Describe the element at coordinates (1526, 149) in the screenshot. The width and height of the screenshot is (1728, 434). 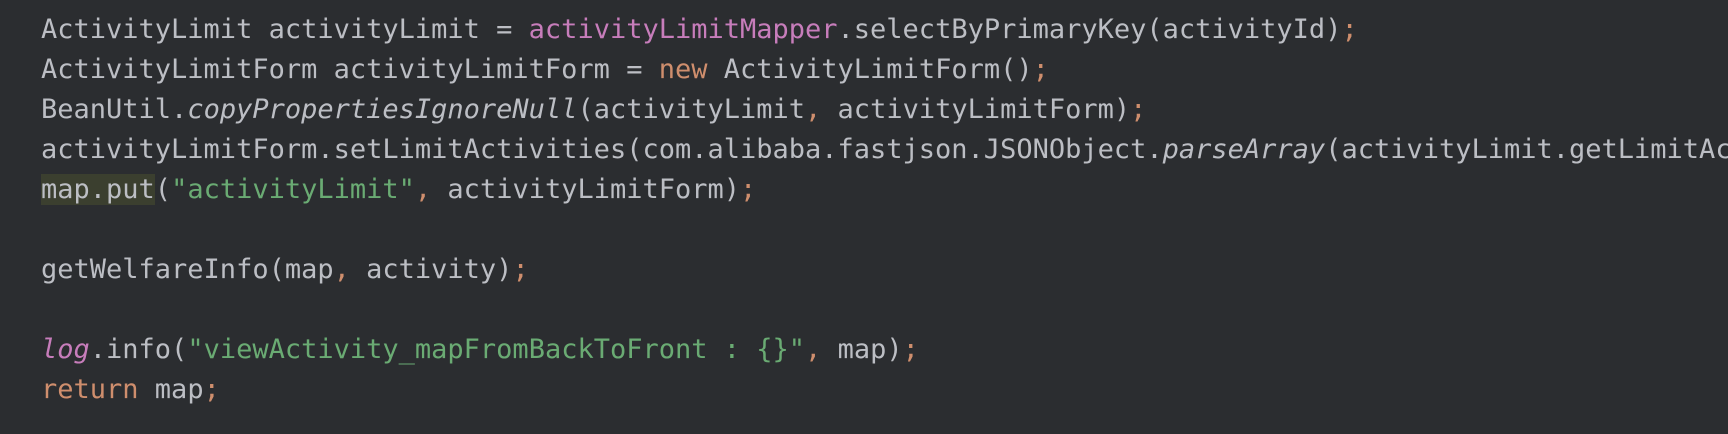
I see `code-token: (activityLimit.getLimitActivit` at that location.